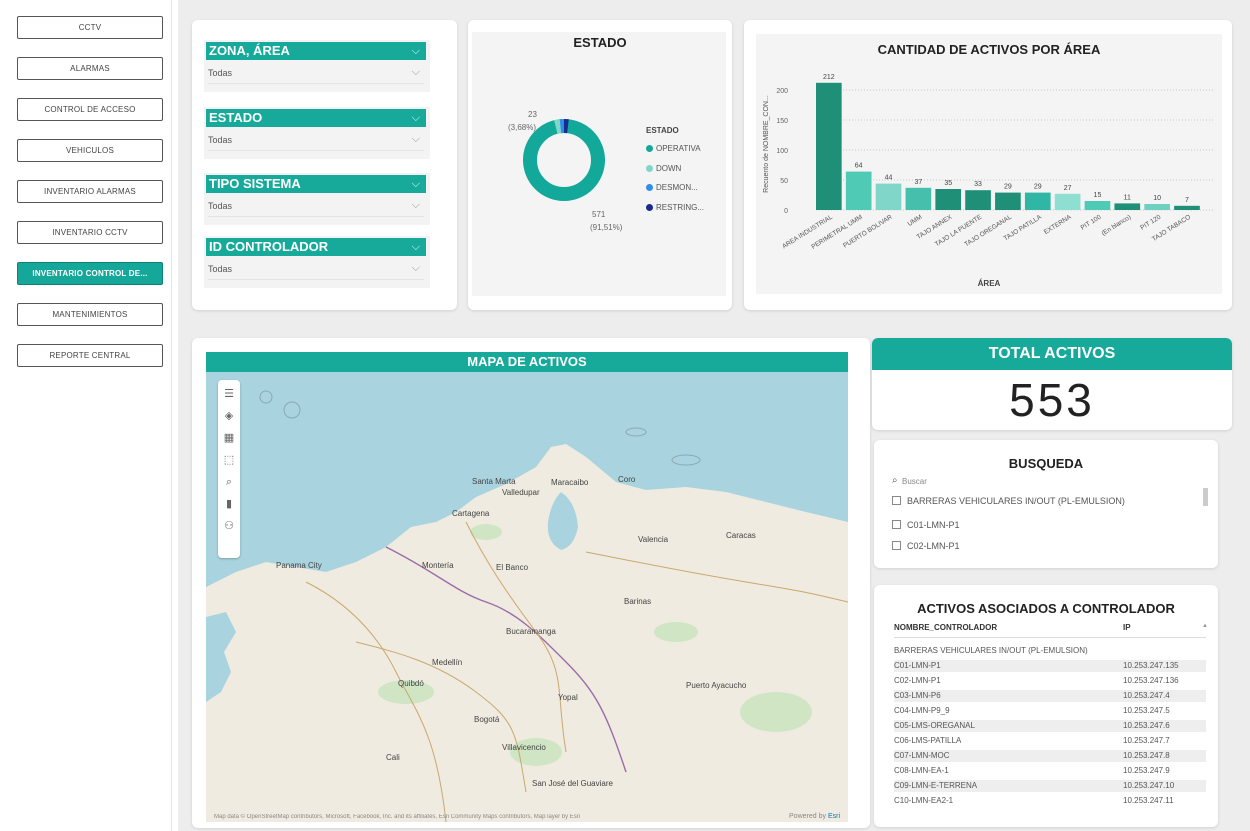 The image size is (1250, 831). What do you see at coordinates (494, 481) in the screenshot?
I see `place-label: Santa Marta` at bounding box center [494, 481].